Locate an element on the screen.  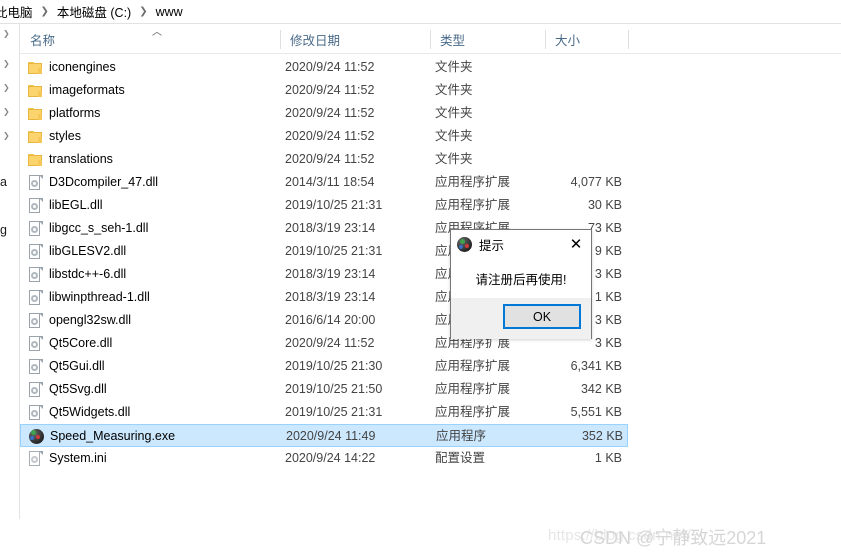
file-size: 352 KB is located at coordinates (602, 436).